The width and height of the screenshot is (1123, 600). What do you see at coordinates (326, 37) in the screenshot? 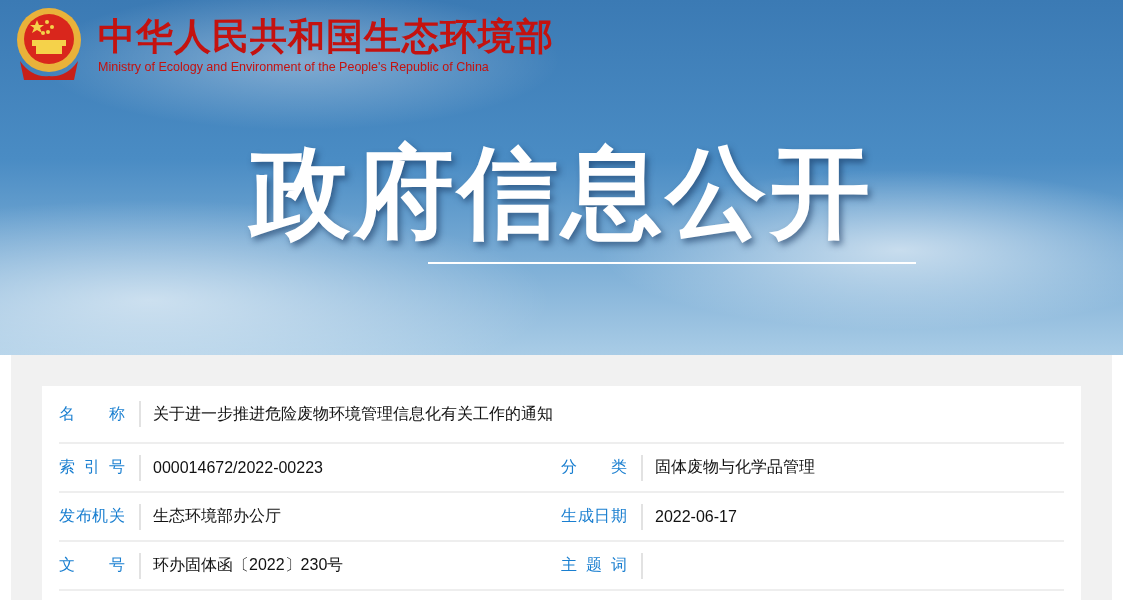
I see `site-title: 中华人民共和国生态环境部` at bounding box center [326, 37].